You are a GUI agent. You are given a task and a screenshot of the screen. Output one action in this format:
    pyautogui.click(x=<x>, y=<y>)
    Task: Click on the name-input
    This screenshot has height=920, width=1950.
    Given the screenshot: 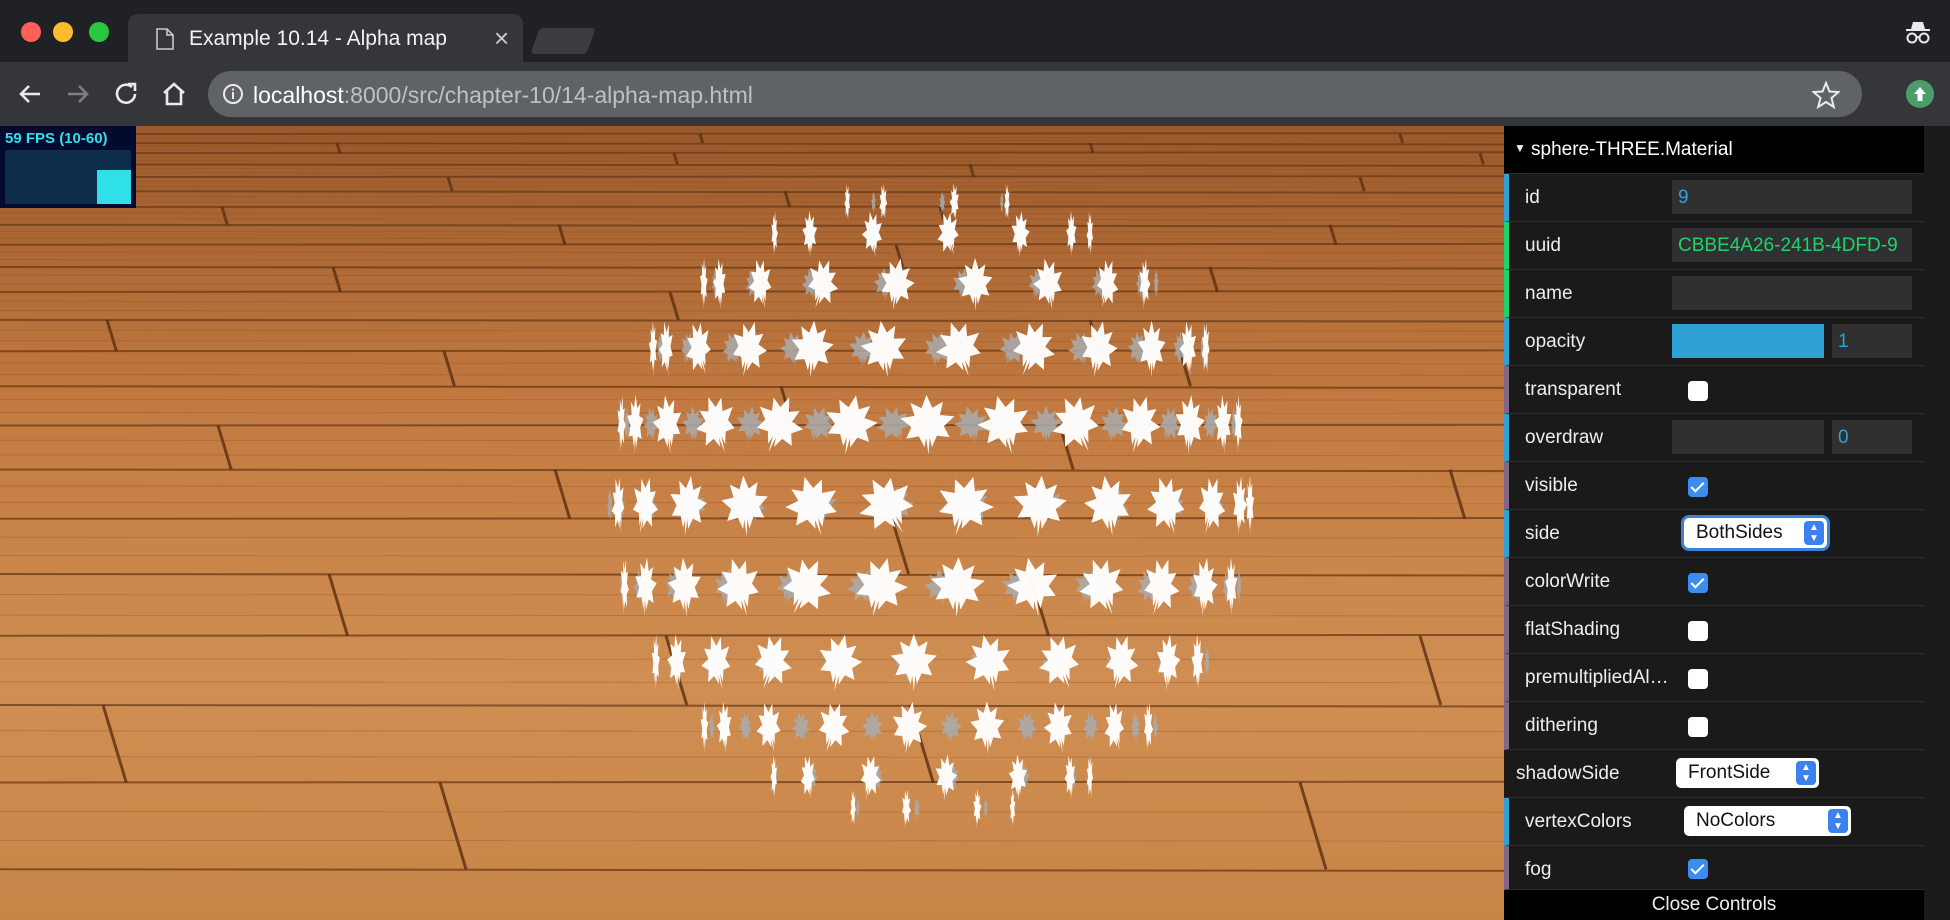 What is the action you would take?
    pyautogui.click(x=1792, y=293)
    